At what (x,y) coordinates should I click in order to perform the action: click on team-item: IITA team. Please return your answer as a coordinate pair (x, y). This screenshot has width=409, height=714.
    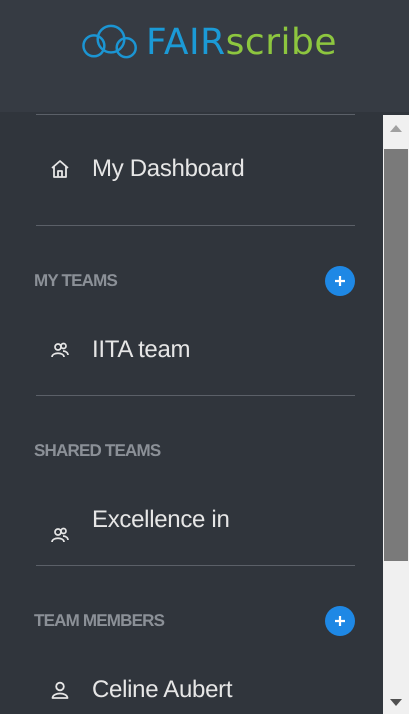
    Looking at the image, I should click on (216, 350).